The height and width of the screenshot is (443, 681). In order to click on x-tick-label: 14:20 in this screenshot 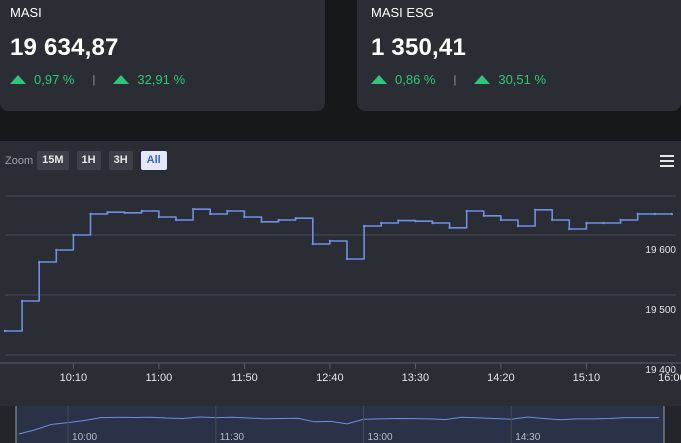, I will do `click(501, 378)`.